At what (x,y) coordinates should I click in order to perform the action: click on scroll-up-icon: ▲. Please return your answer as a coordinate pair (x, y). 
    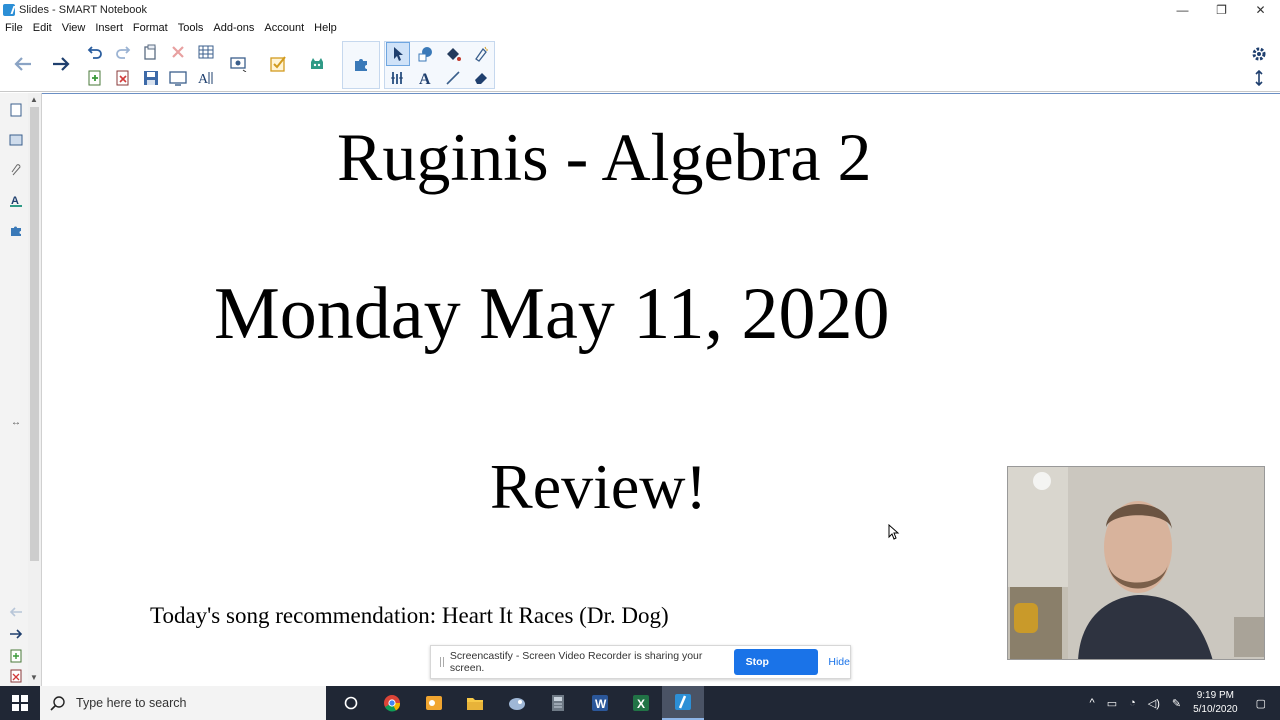
    Looking at the image, I should click on (34, 99).